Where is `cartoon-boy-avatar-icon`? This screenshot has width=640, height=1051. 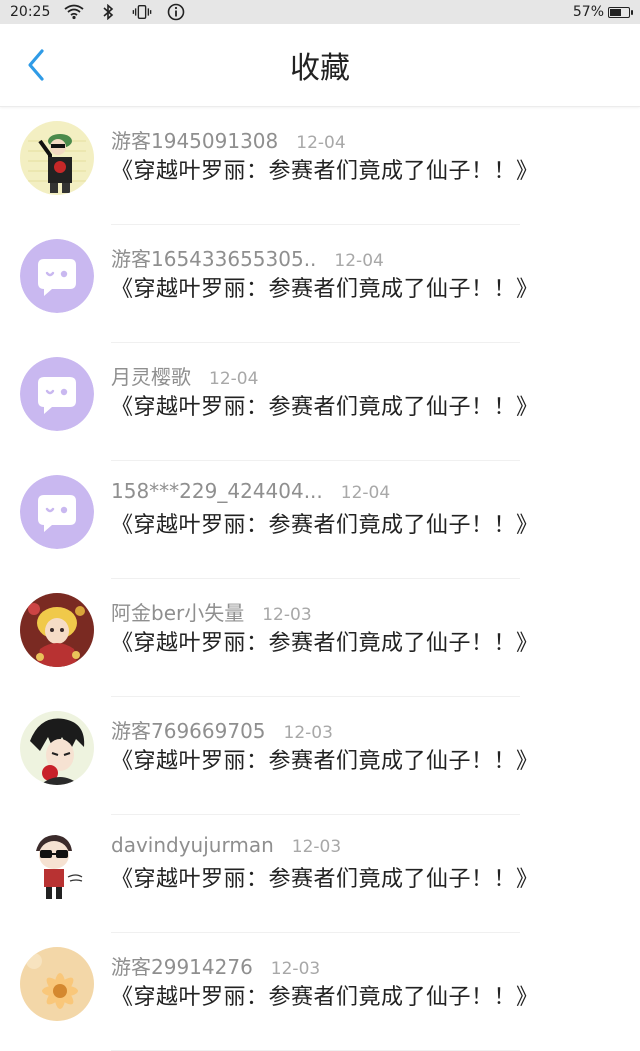
cartoon-boy-avatar-icon is located at coordinates (57, 158).